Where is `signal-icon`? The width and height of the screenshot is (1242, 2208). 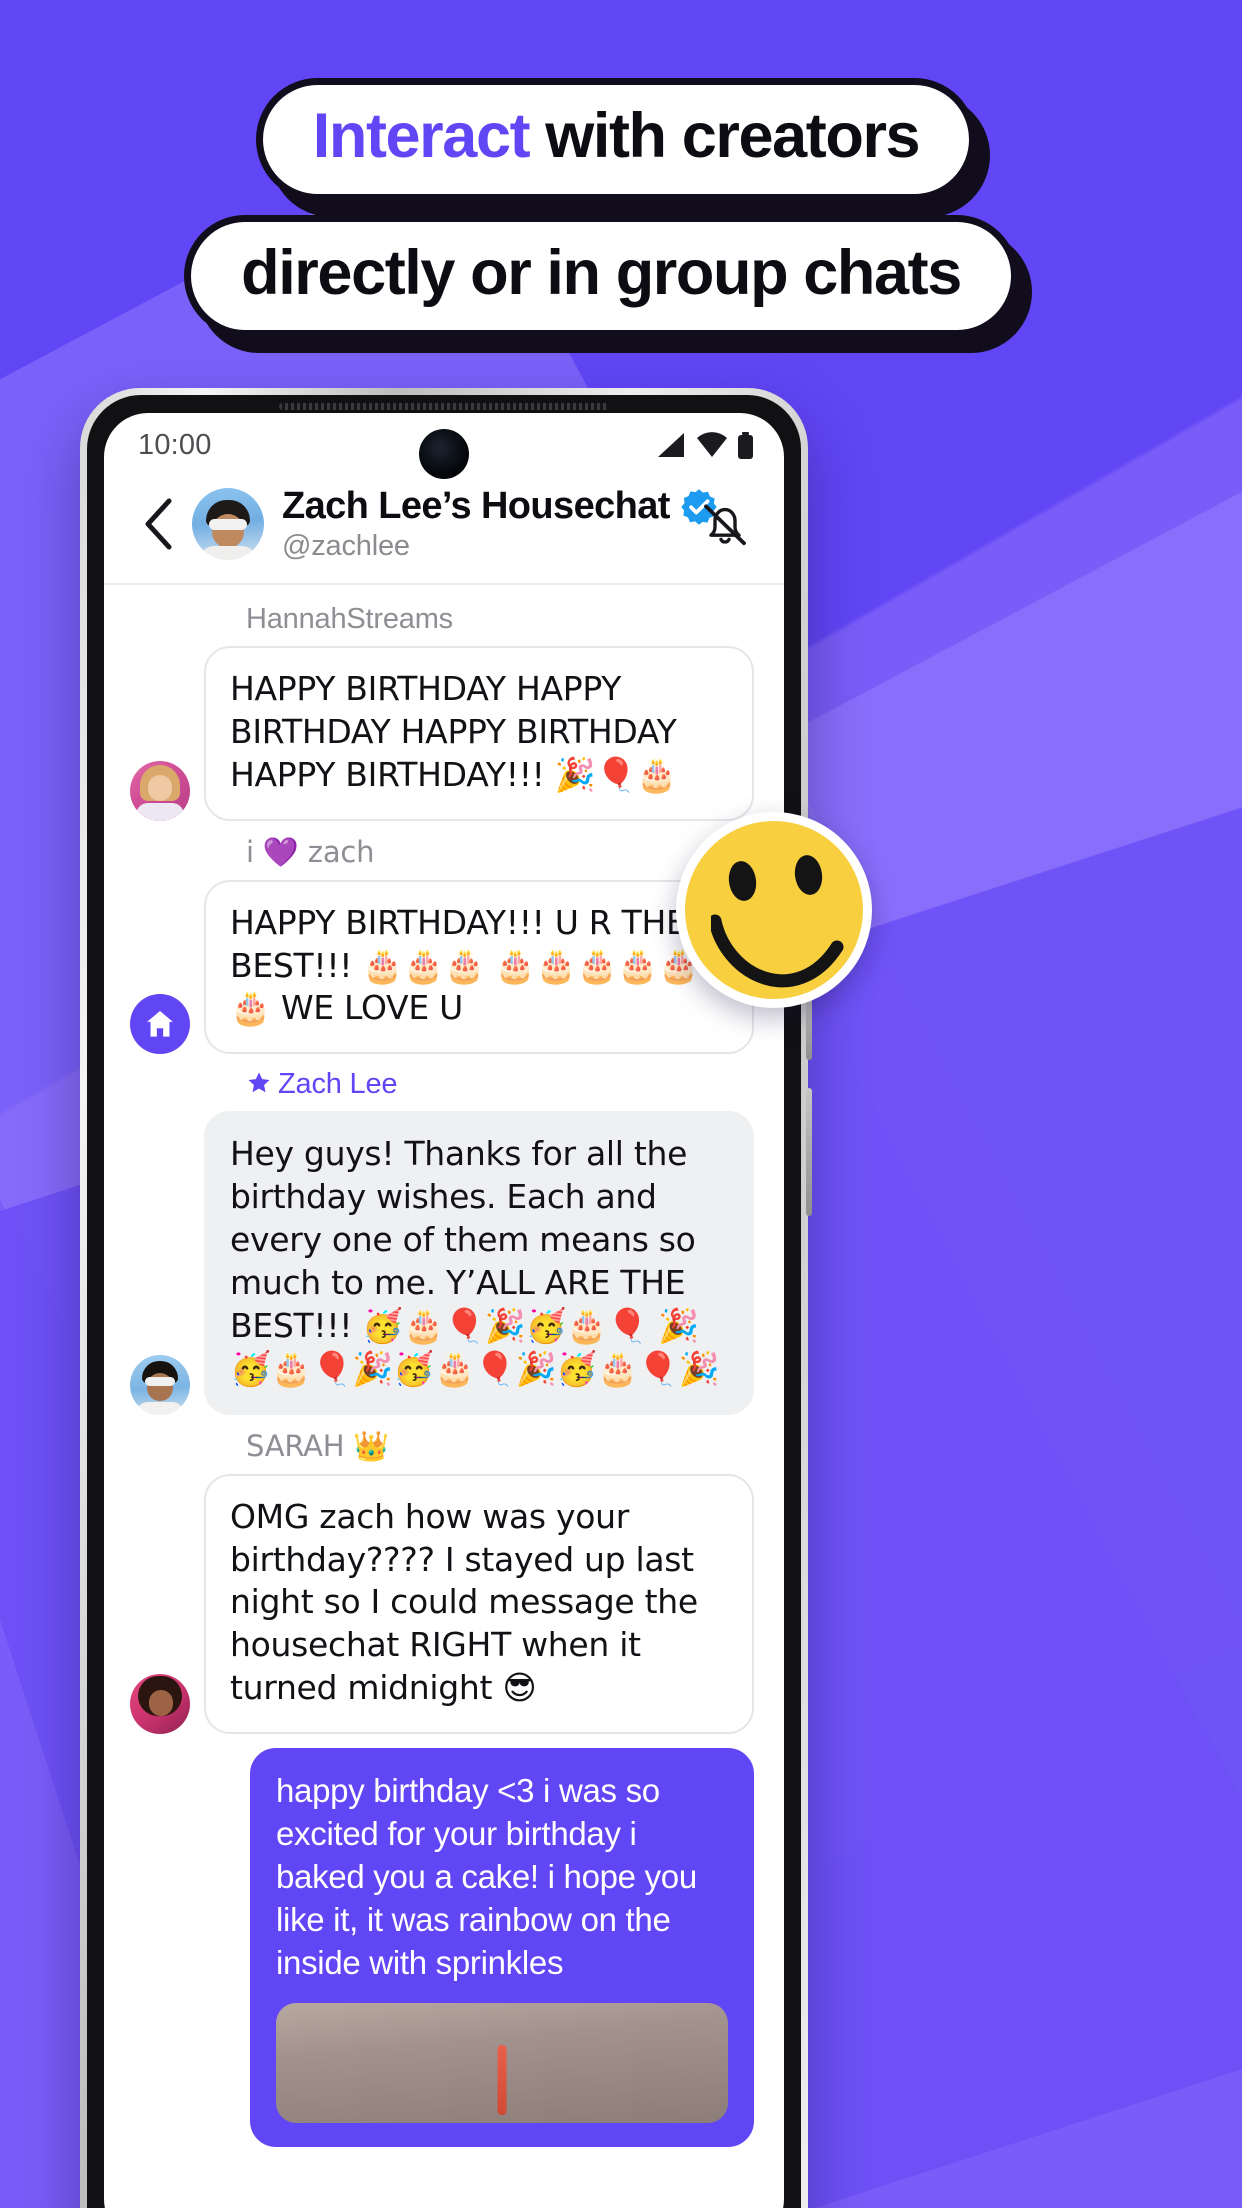 signal-icon is located at coordinates (671, 445).